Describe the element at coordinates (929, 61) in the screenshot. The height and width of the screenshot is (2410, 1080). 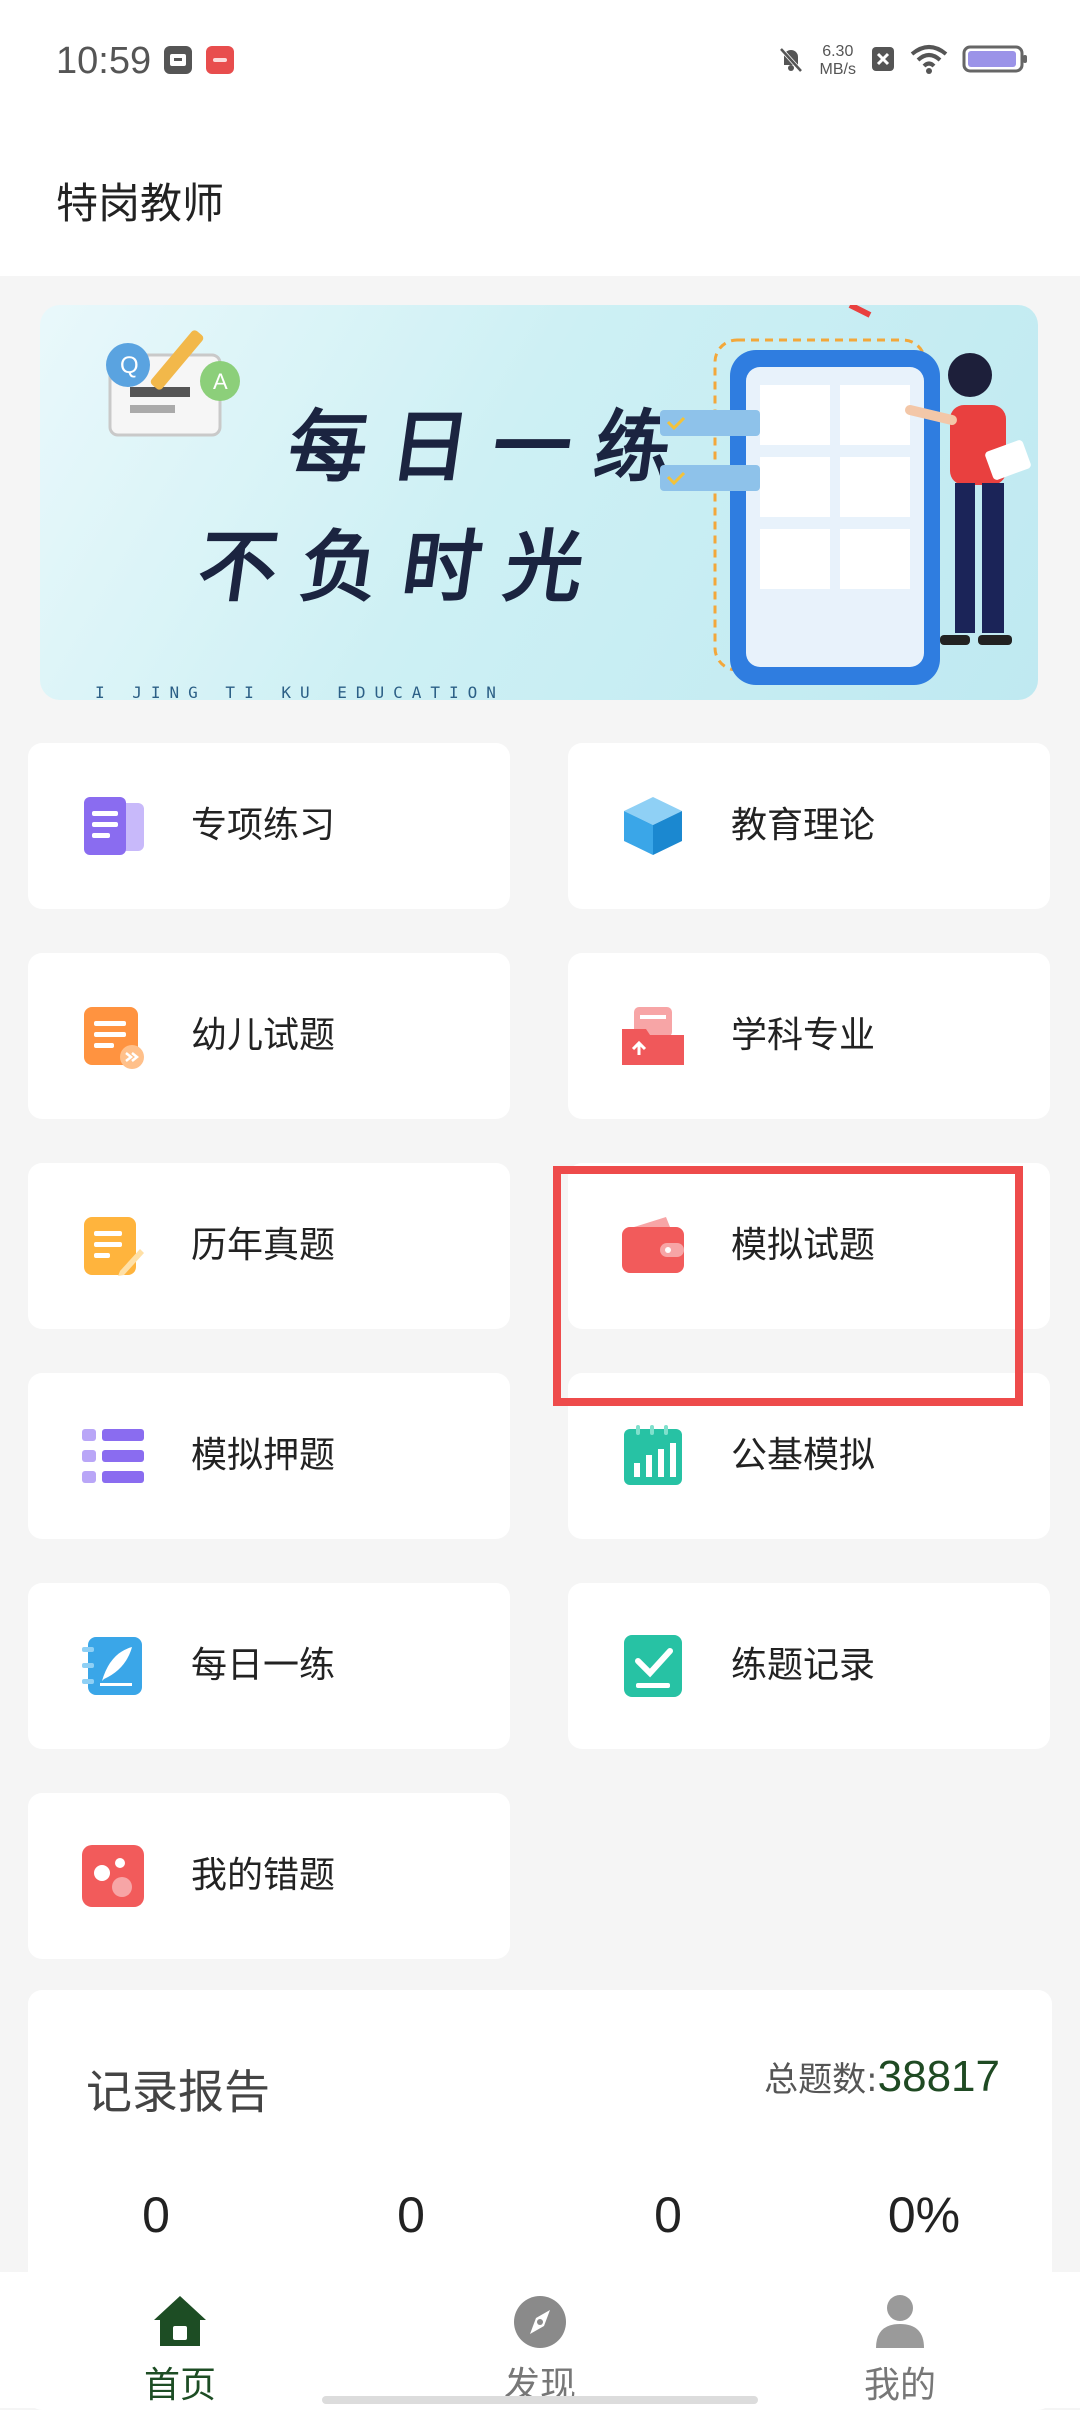
I see `wifi-icon` at that location.